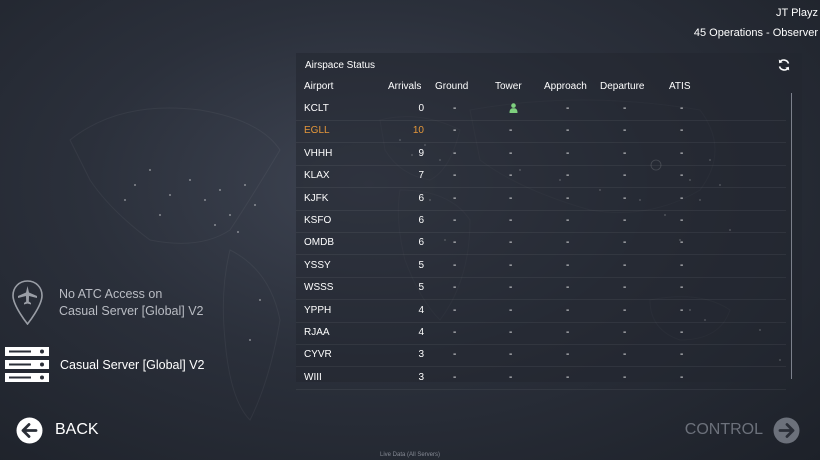  I want to click on scrollbar, so click(791, 236).